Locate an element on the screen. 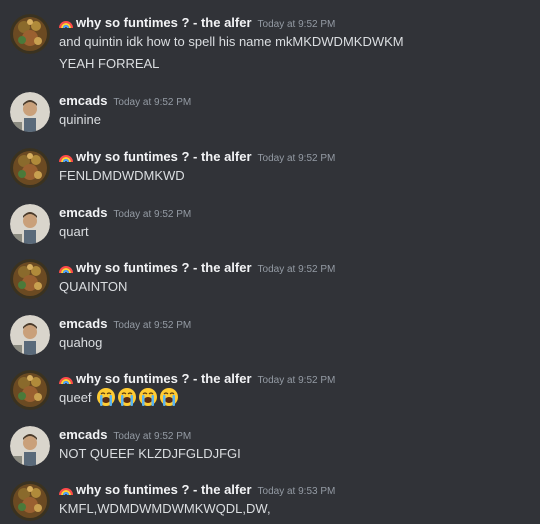 This screenshot has width=540, height=524. message-text: YEAH FORREAL is located at coordinates (109, 63).